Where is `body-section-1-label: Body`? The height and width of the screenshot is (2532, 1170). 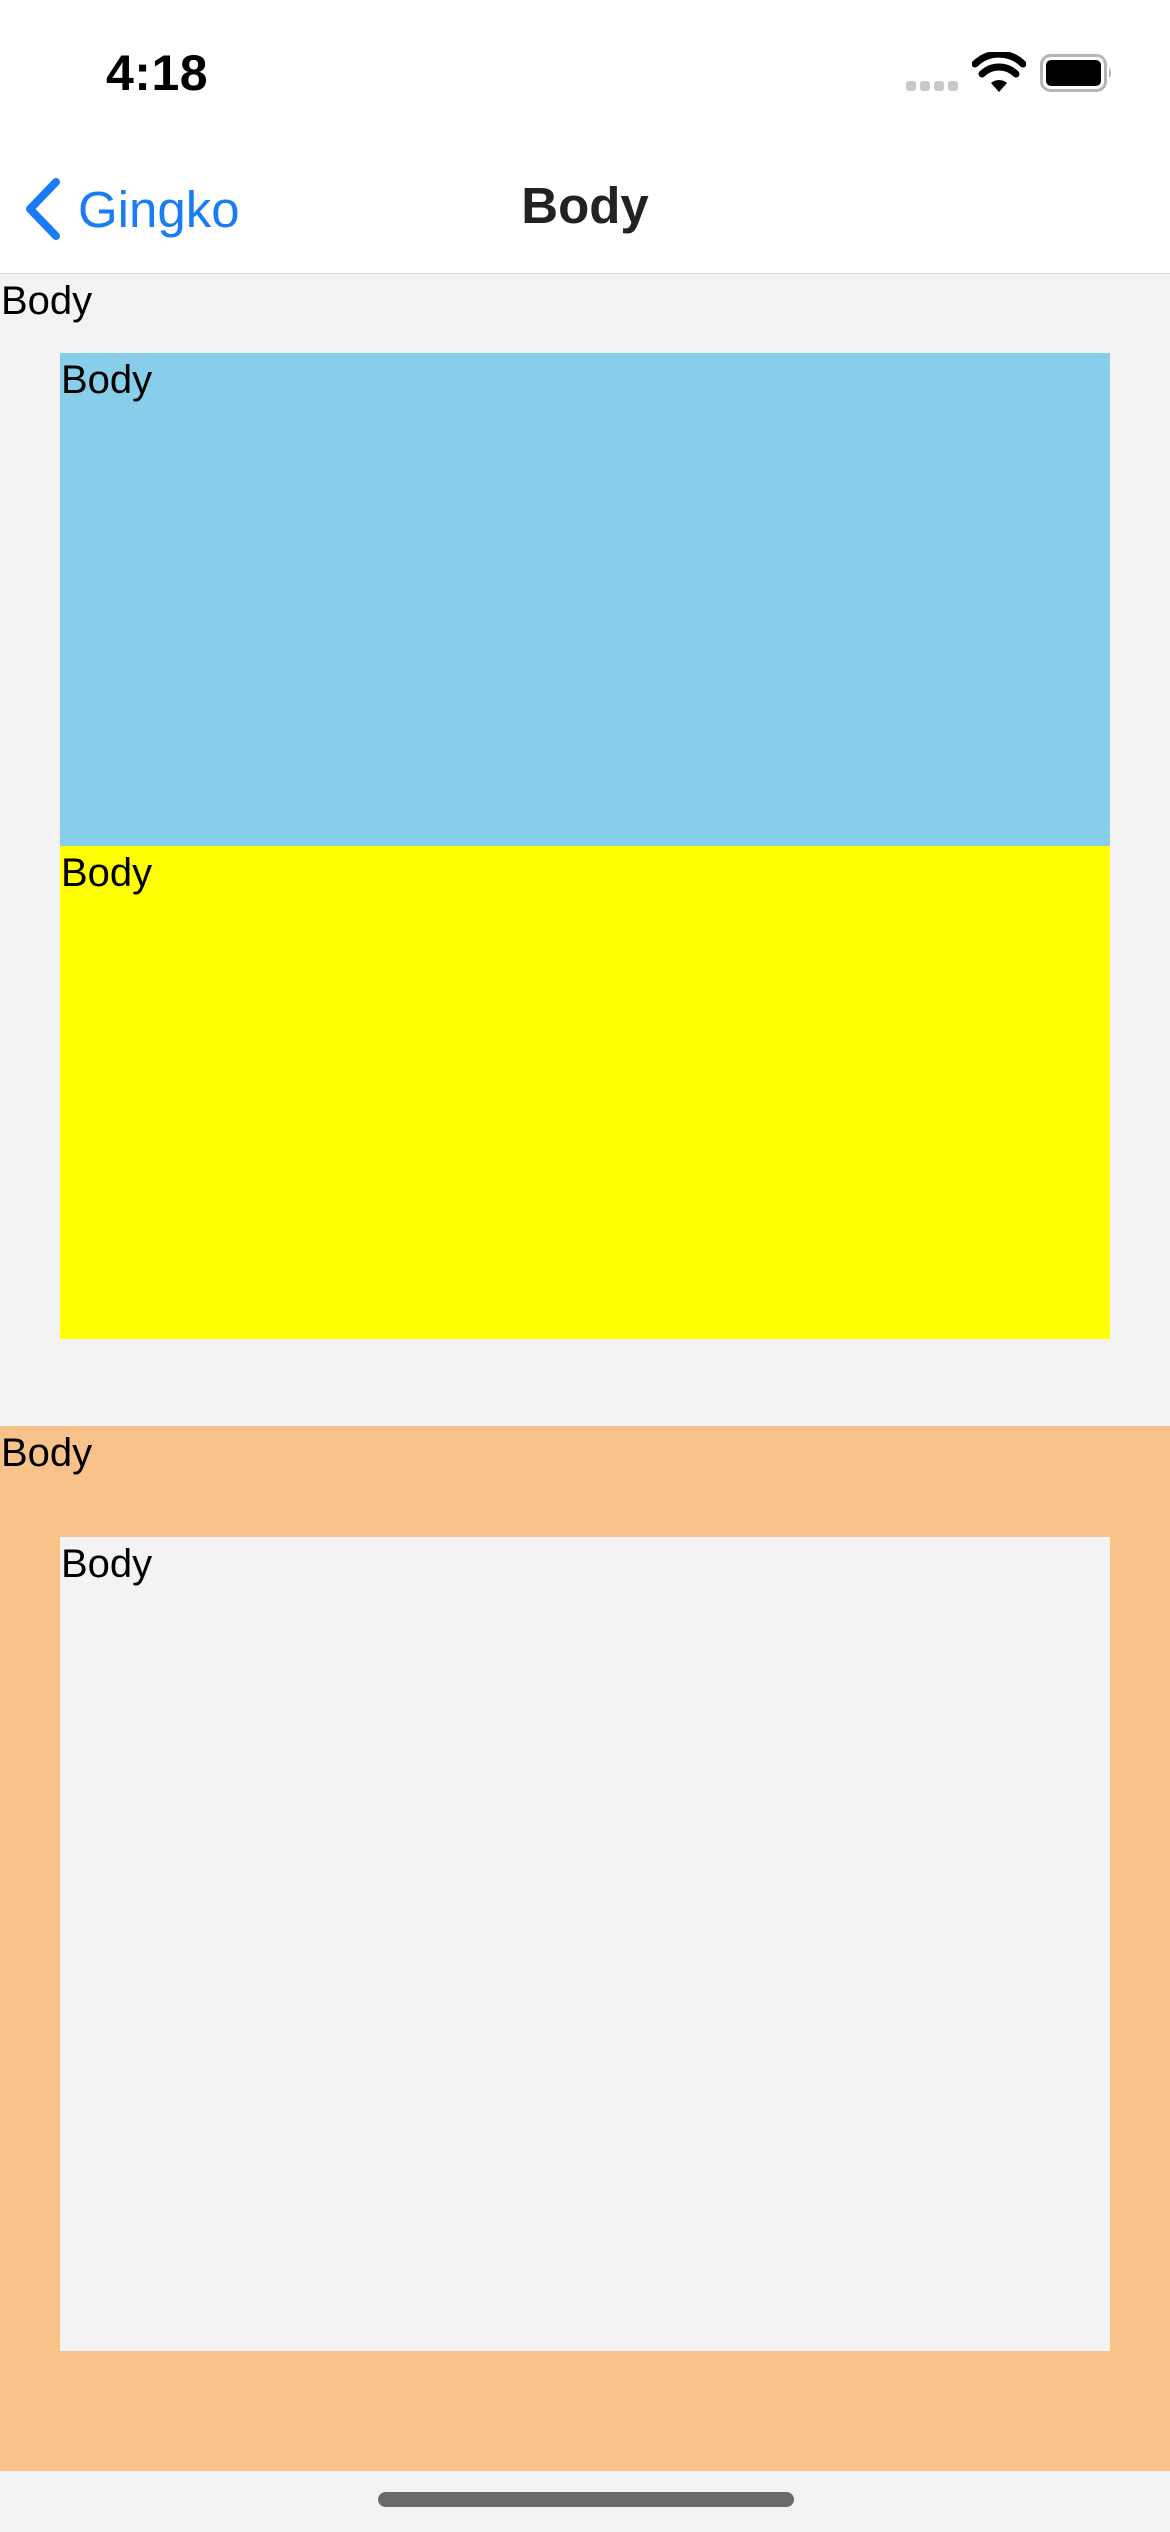 body-section-1-label: Body is located at coordinates (47, 301).